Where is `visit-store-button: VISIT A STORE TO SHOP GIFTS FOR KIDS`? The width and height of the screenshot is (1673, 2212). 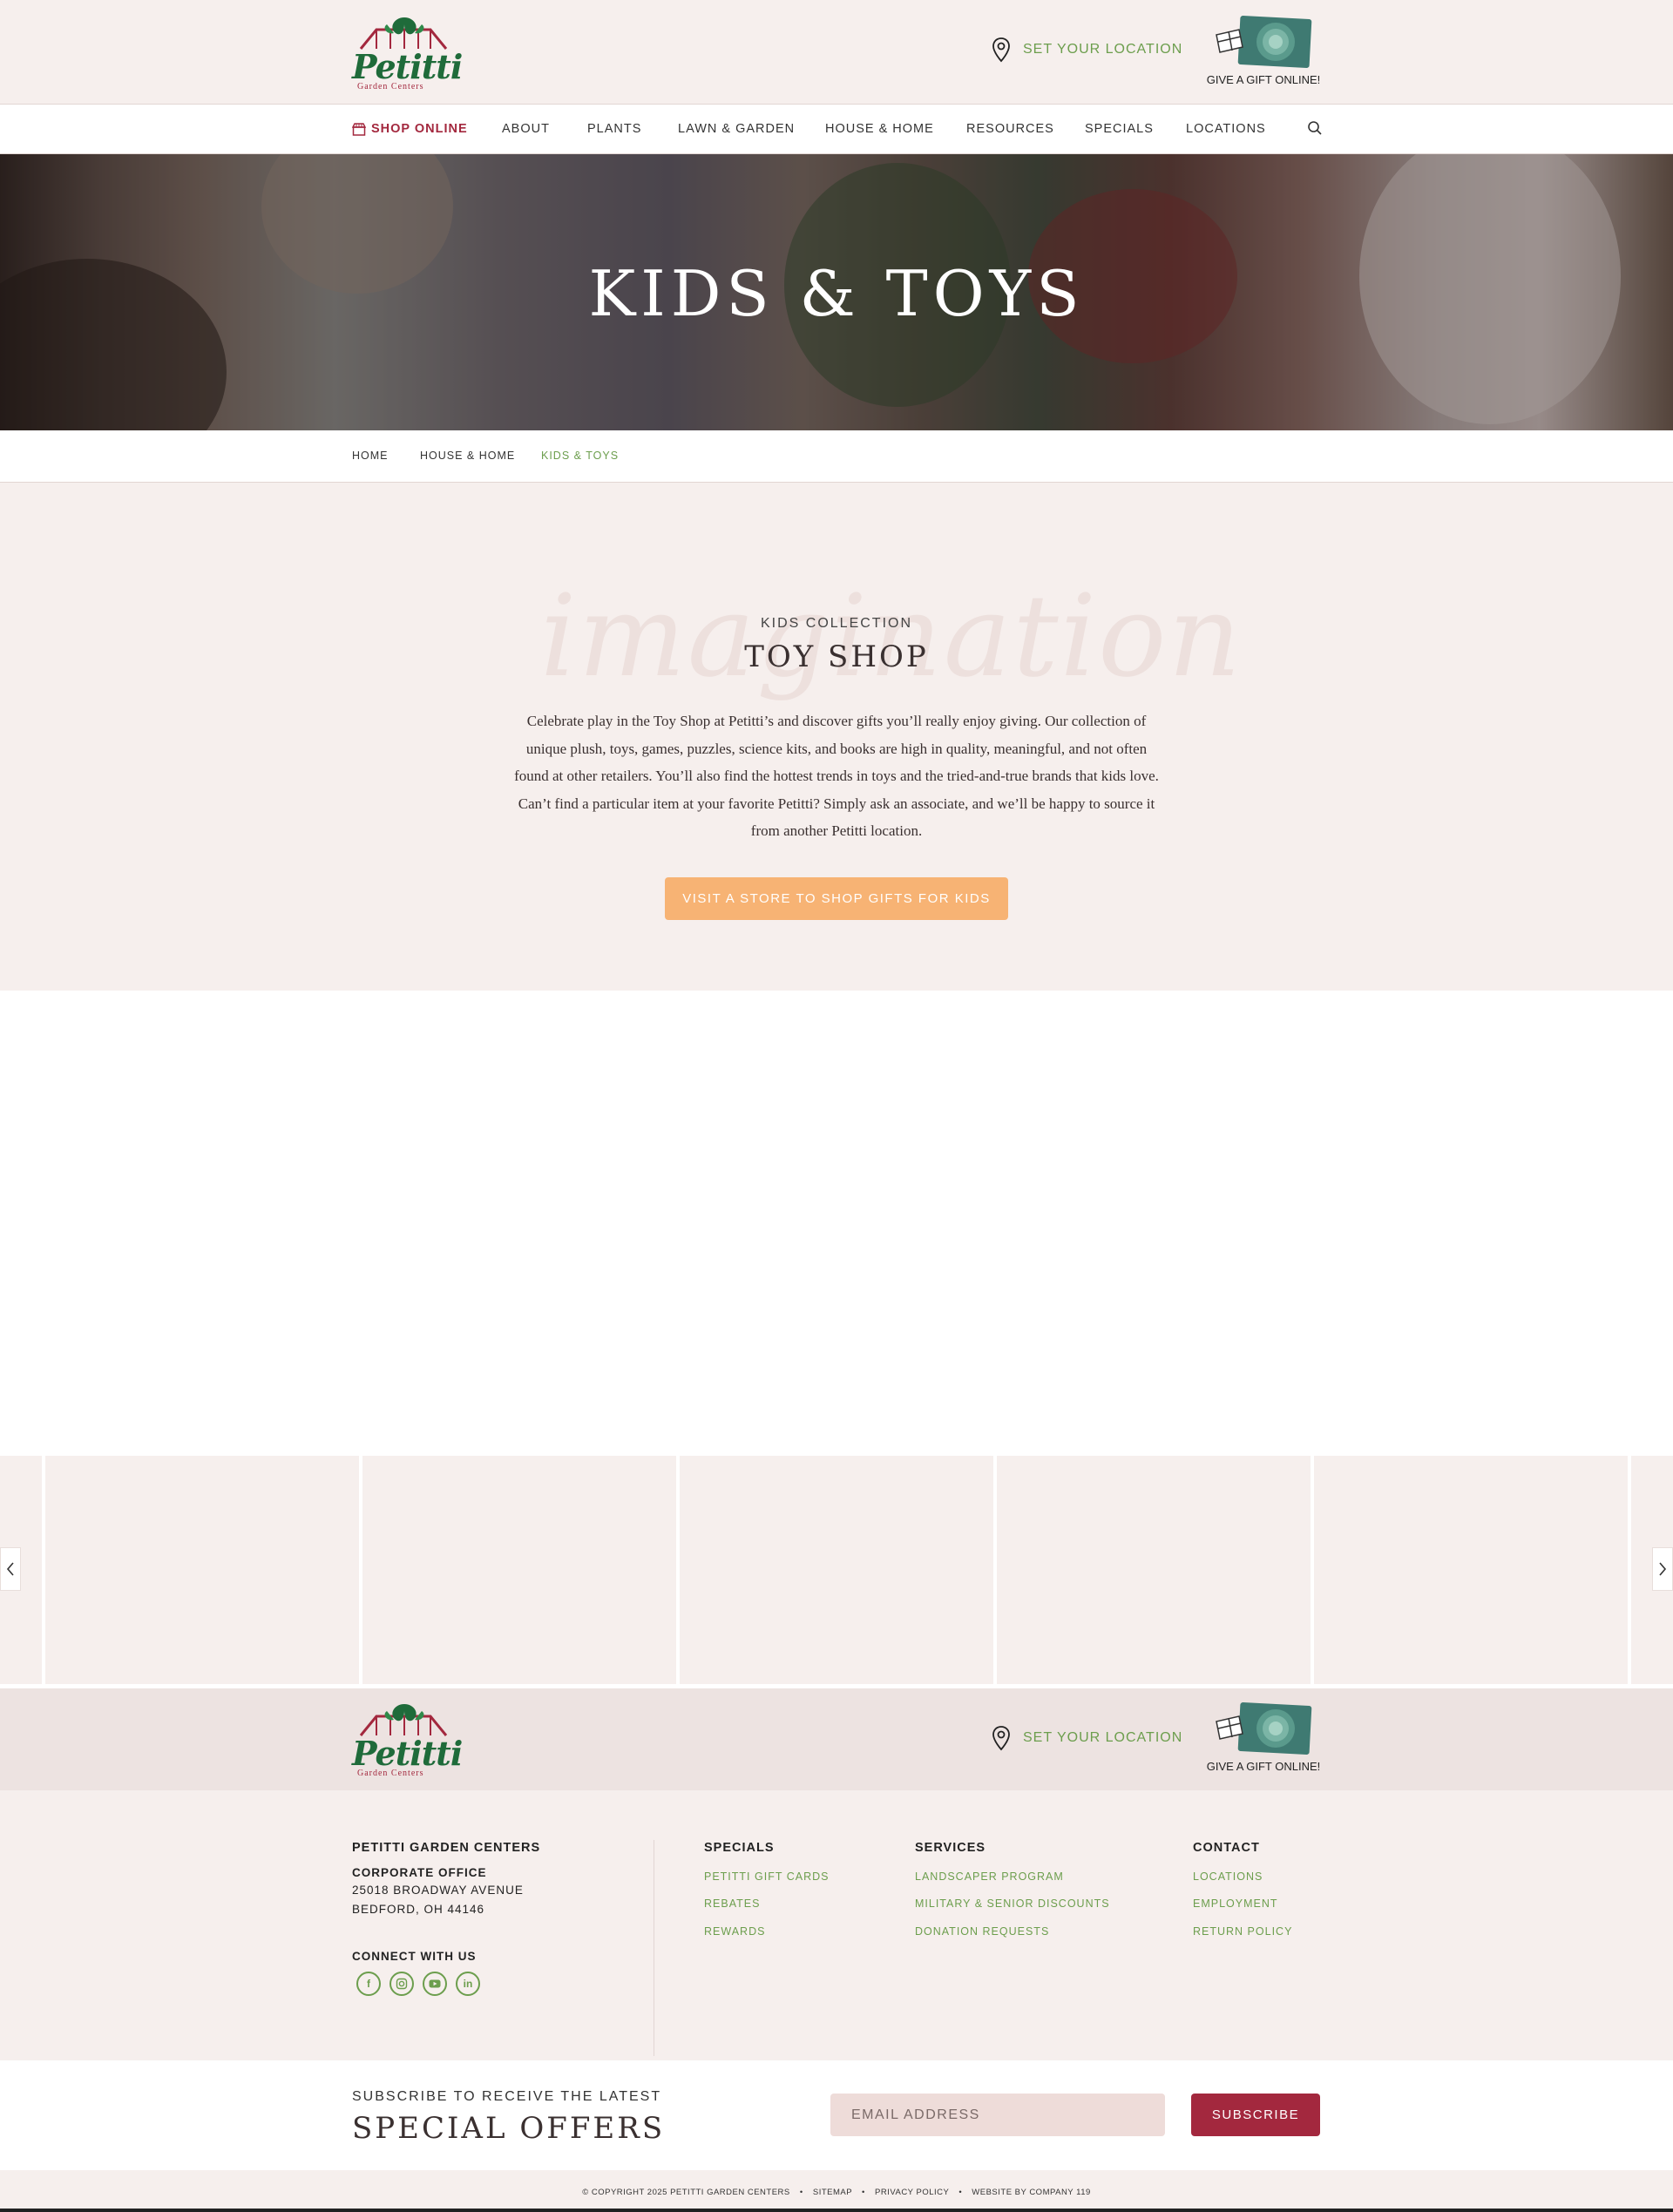 visit-store-button: VISIT A STORE TO SHOP GIFTS FOR KIDS is located at coordinates (836, 898).